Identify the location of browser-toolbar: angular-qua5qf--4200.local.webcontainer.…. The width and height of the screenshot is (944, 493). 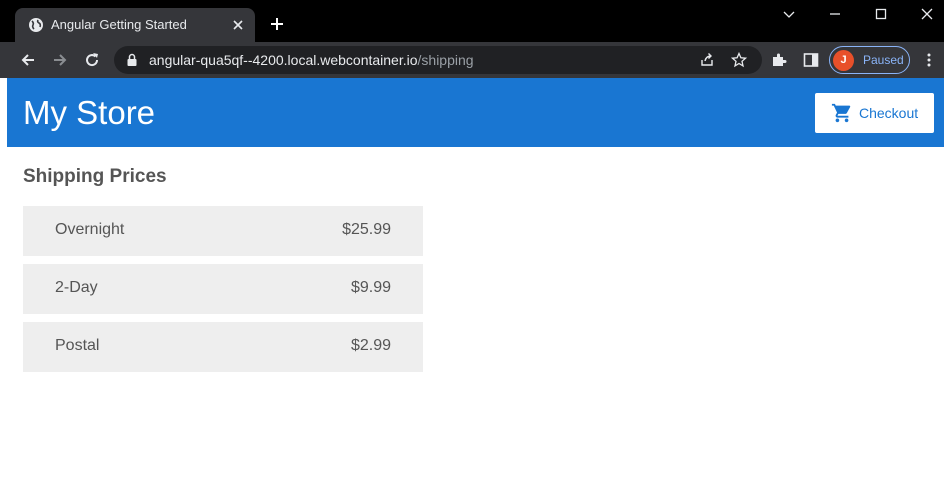
(472, 60).